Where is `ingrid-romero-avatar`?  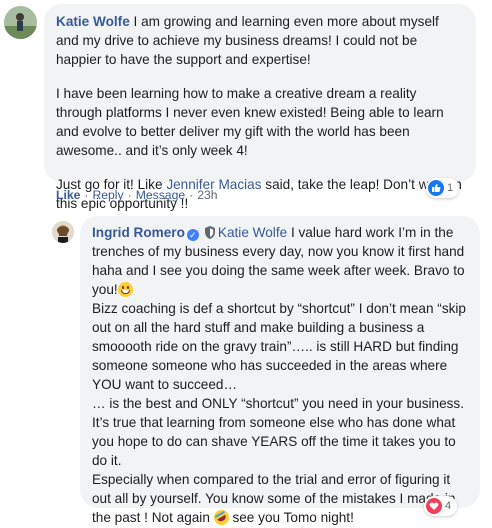
ingrid-romero-avatar is located at coordinates (63, 232).